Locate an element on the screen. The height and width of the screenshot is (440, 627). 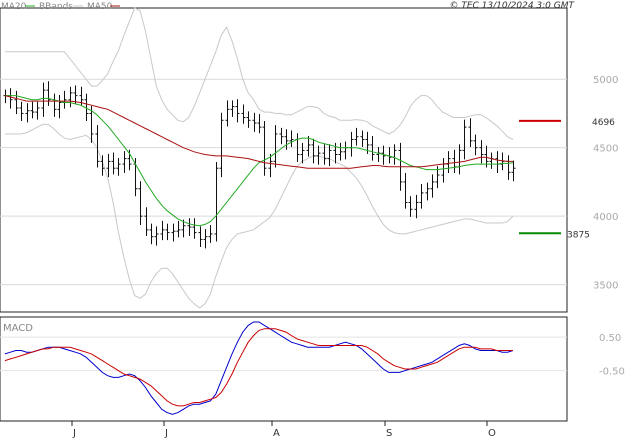
macd-tick-label: -0.50 is located at coordinates (612, 372).